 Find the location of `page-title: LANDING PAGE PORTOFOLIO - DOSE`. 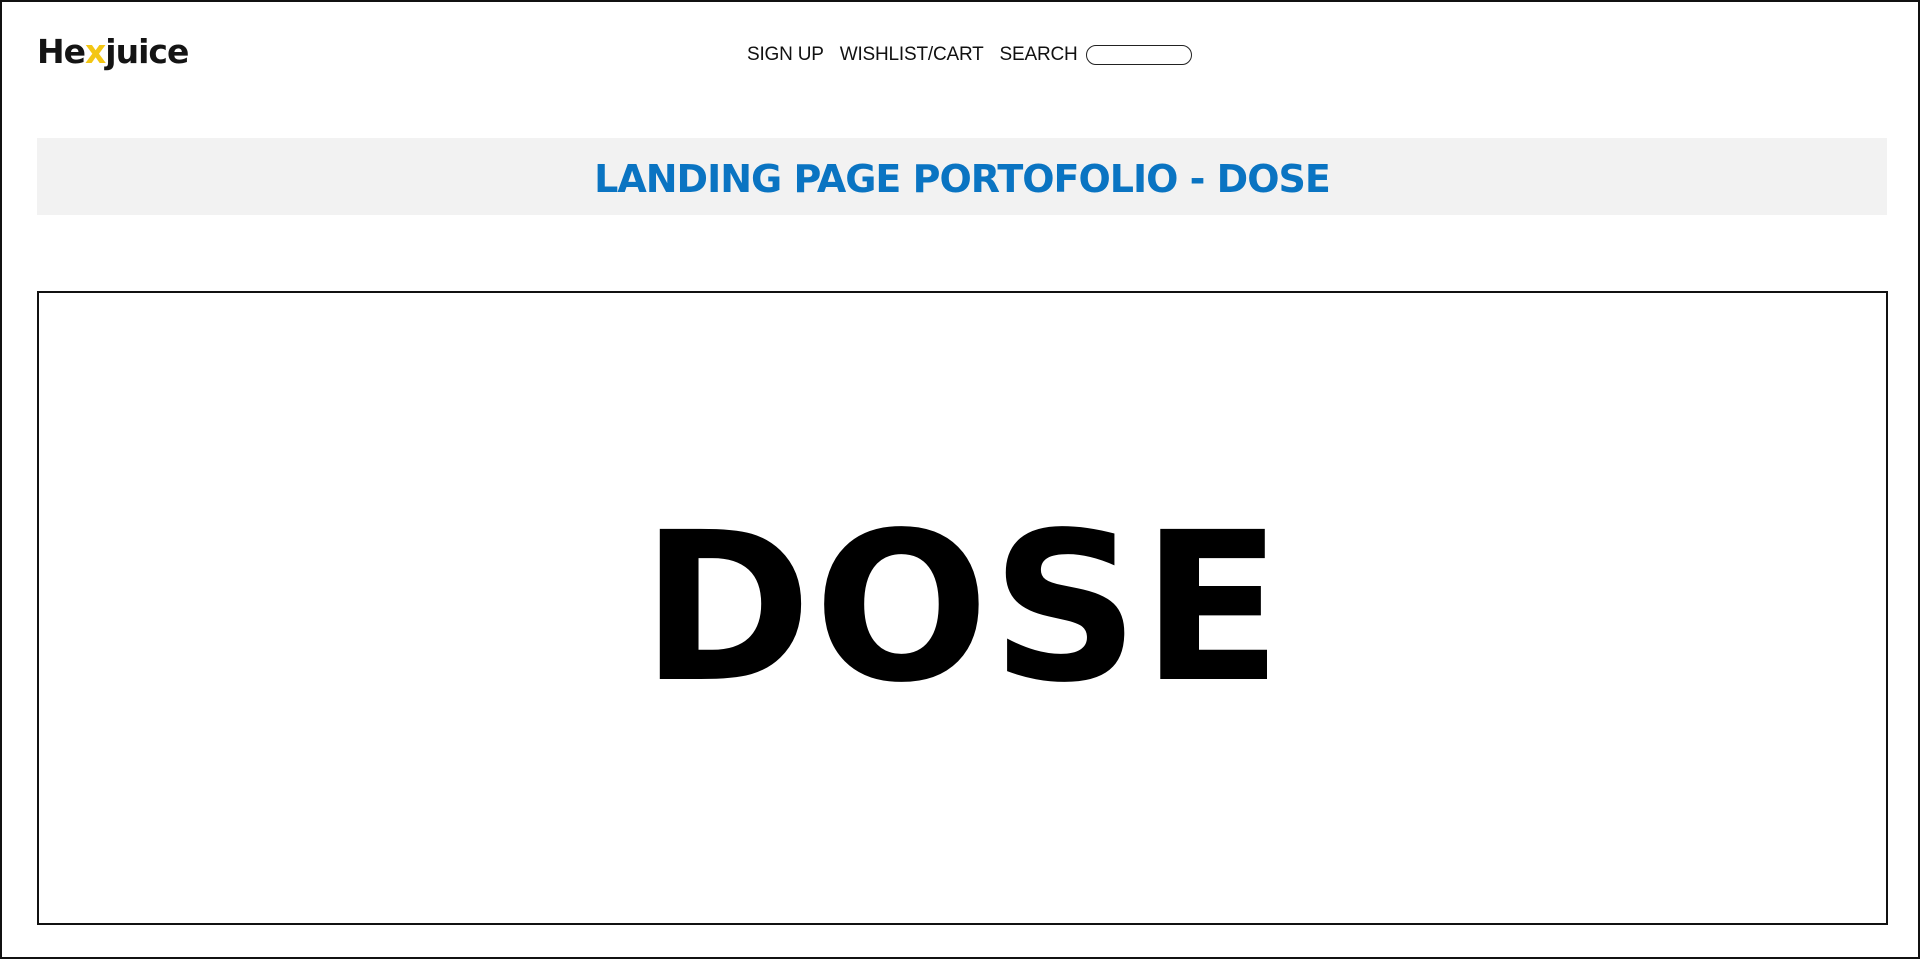

page-title: LANDING PAGE PORTOFOLIO - DOSE is located at coordinates (962, 178).